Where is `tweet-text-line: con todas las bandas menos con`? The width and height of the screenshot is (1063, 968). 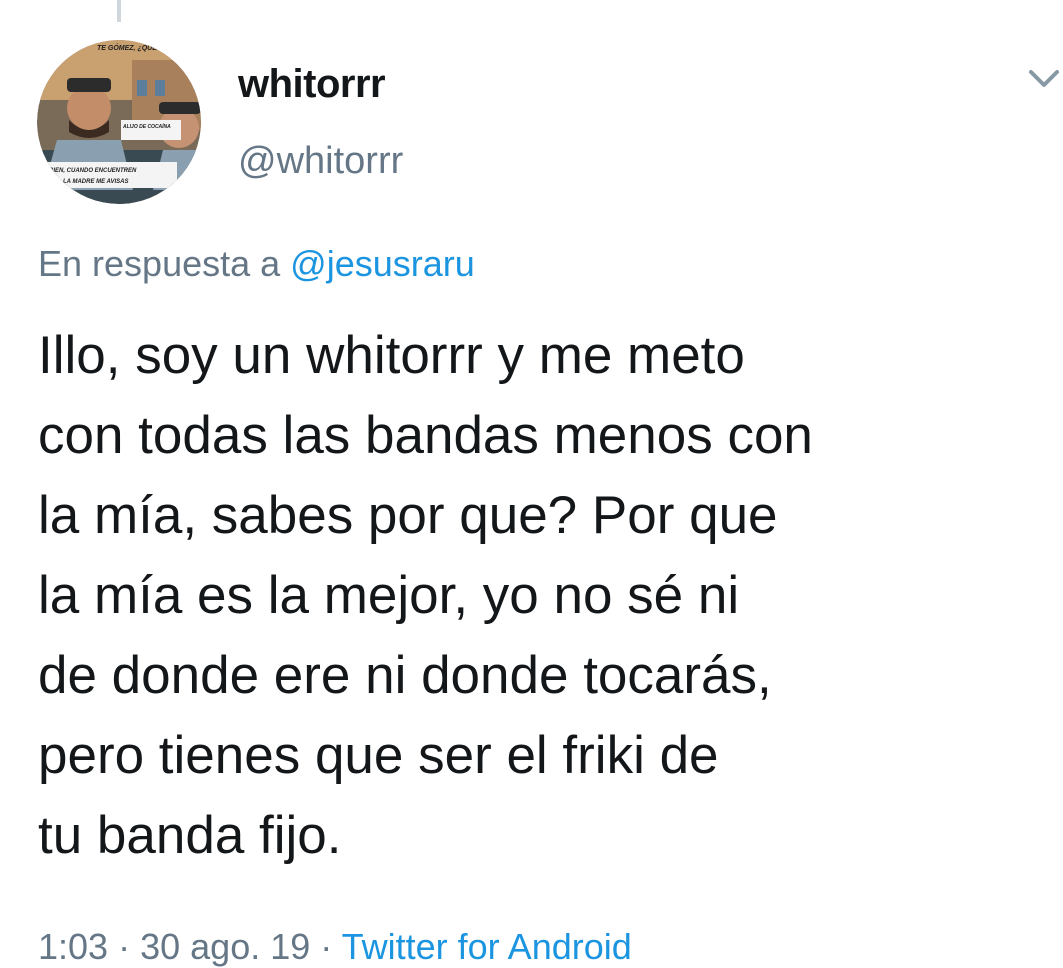
tweet-text-line: con todas las bandas menos con is located at coordinates (425, 435).